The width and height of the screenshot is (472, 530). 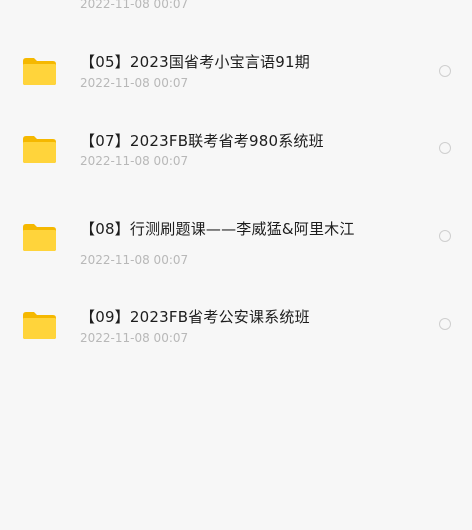 What do you see at coordinates (217, 229) in the screenshot?
I see `file-name: 【08】行测刷题课——李威猛&阿里木江` at bounding box center [217, 229].